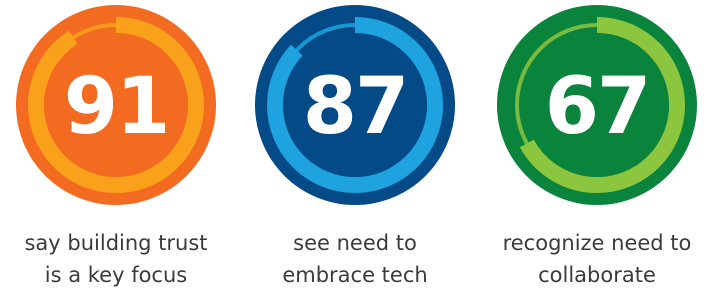  What do you see at coordinates (355, 259) in the screenshot?
I see `stat-caption: see need to embrace tech` at bounding box center [355, 259].